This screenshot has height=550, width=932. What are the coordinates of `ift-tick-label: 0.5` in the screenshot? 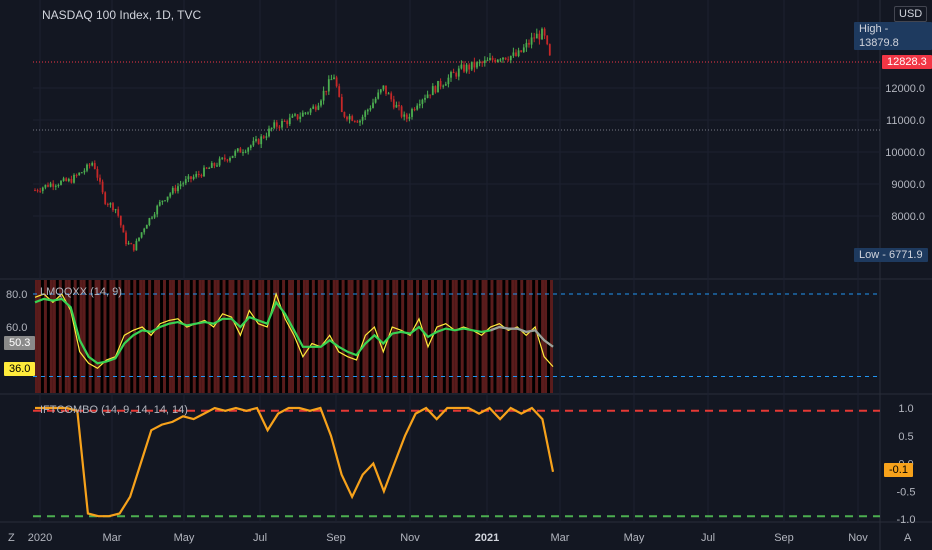 It's located at (905, 437).